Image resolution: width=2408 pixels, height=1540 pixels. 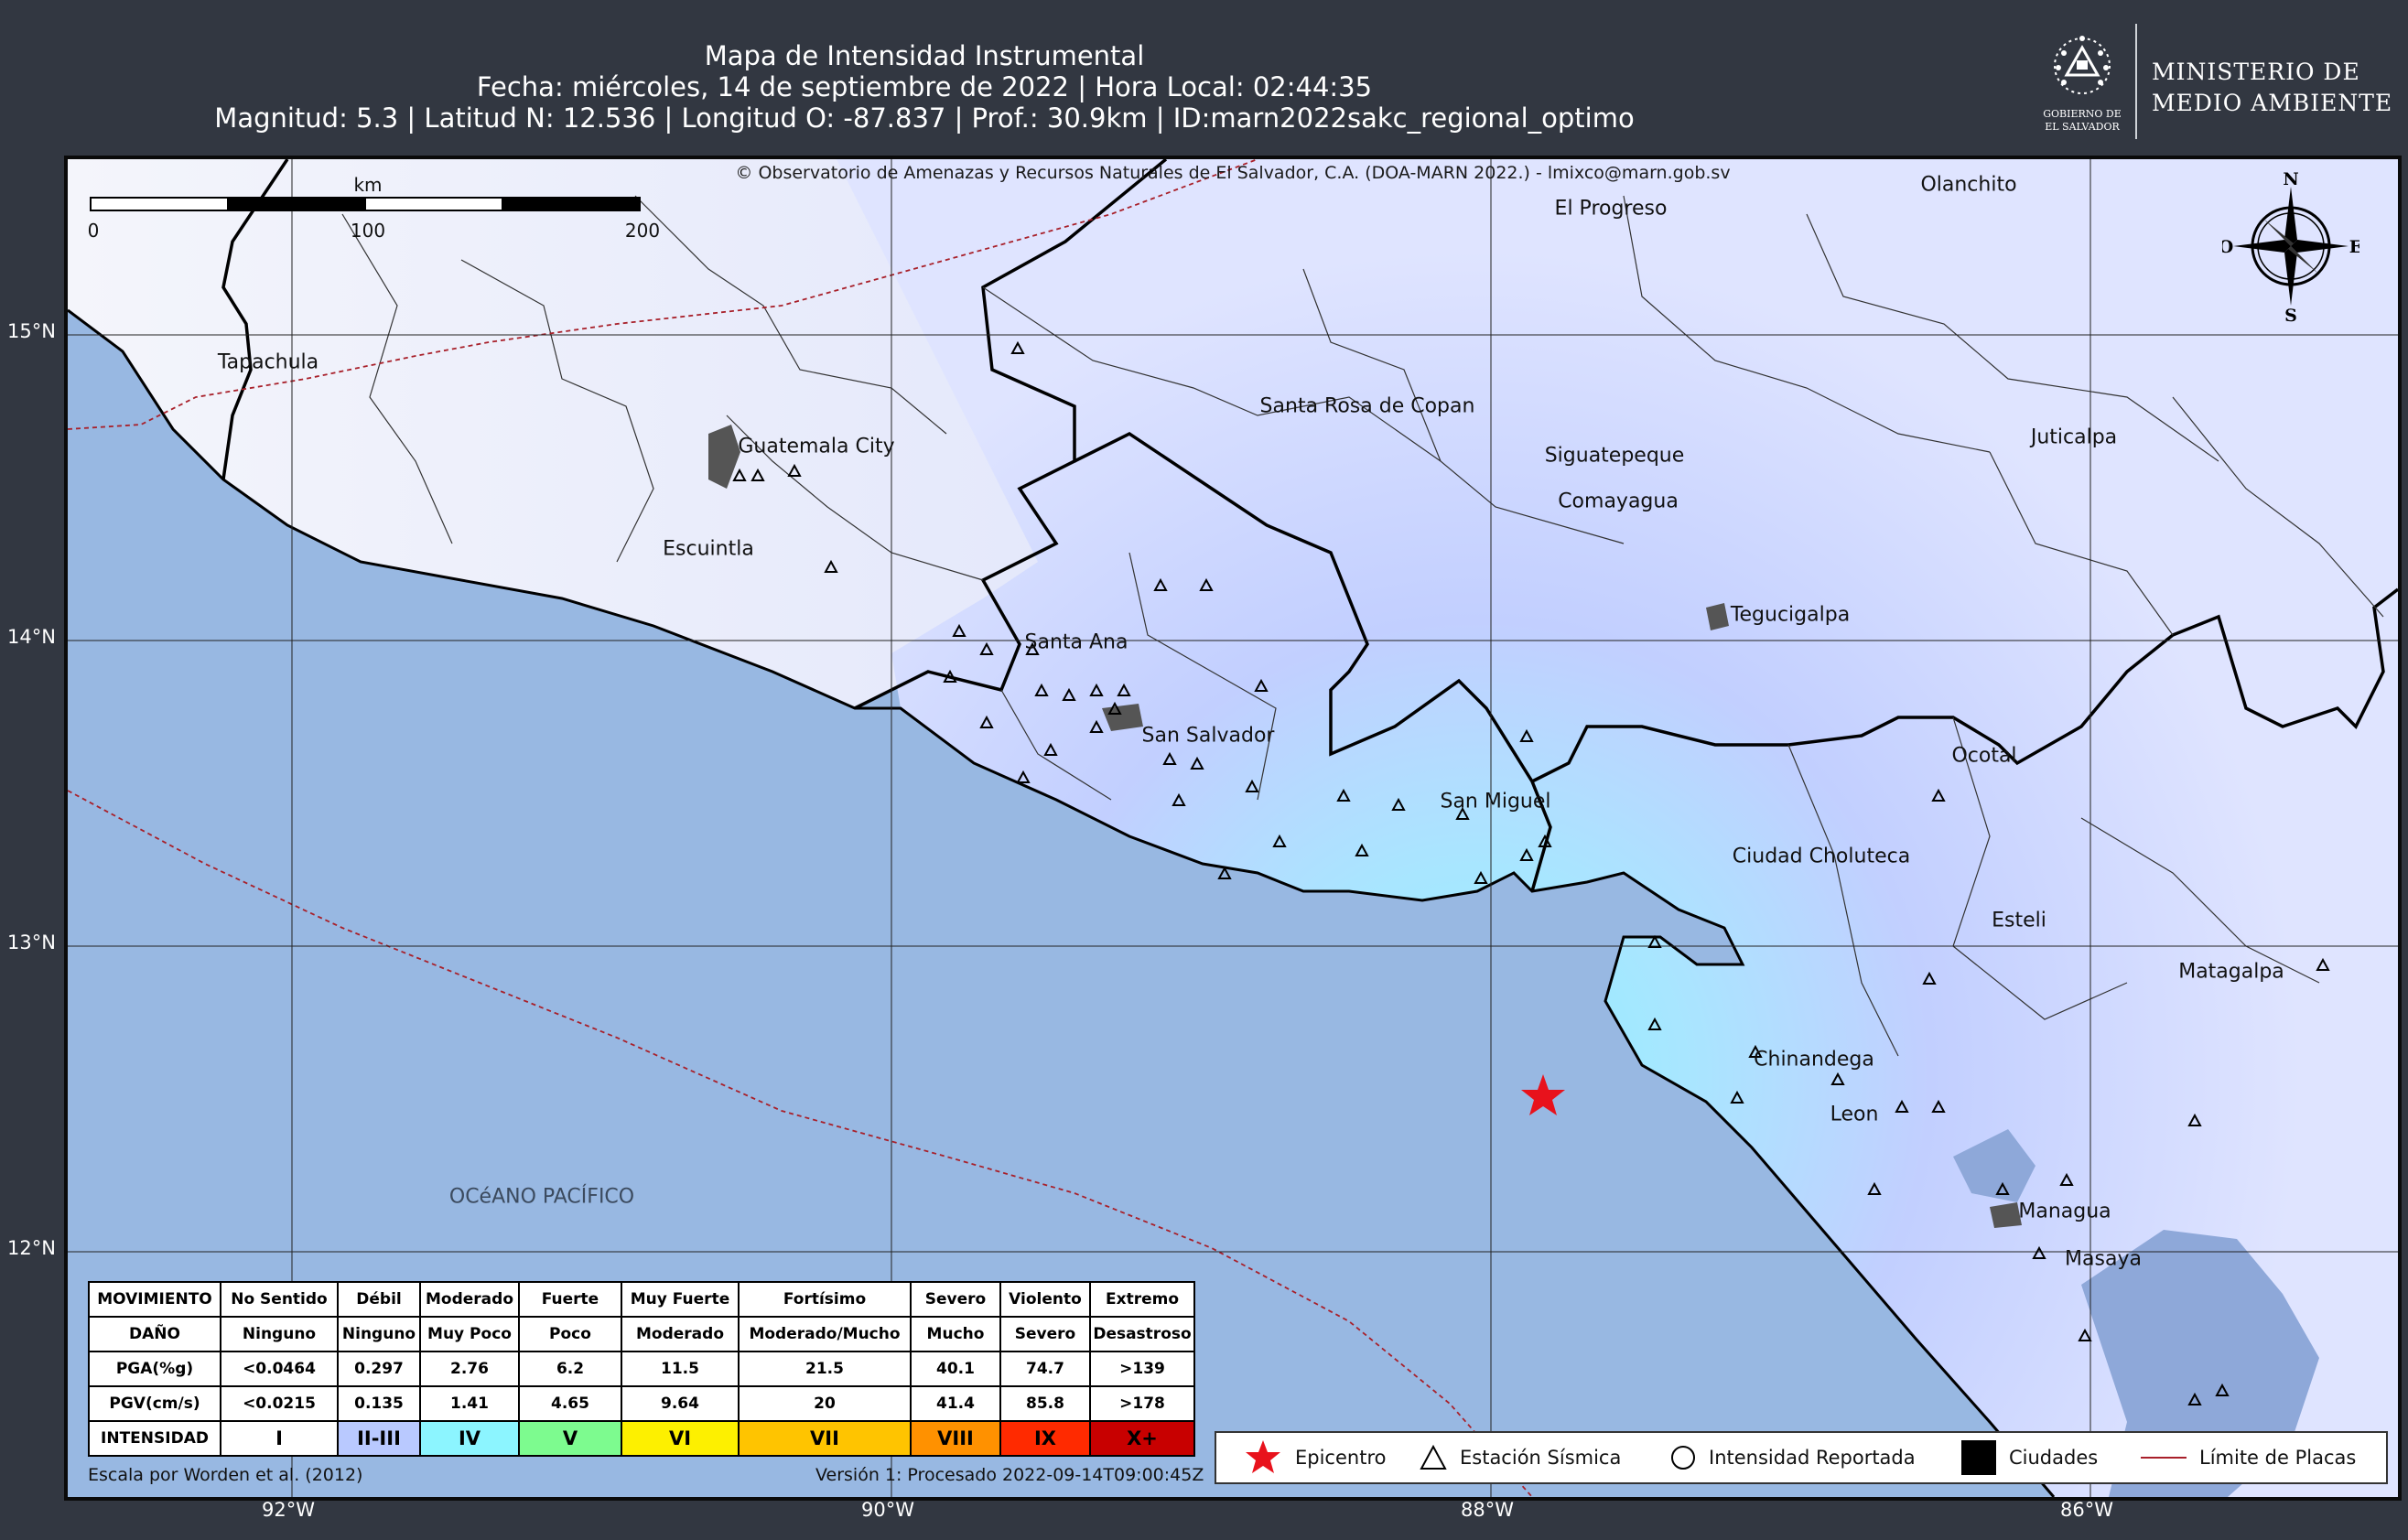 What do you see at coordinates (1984, 756) in the screenshot?
I see `city-label: Ocotal` at bounding box center [1984, 756].